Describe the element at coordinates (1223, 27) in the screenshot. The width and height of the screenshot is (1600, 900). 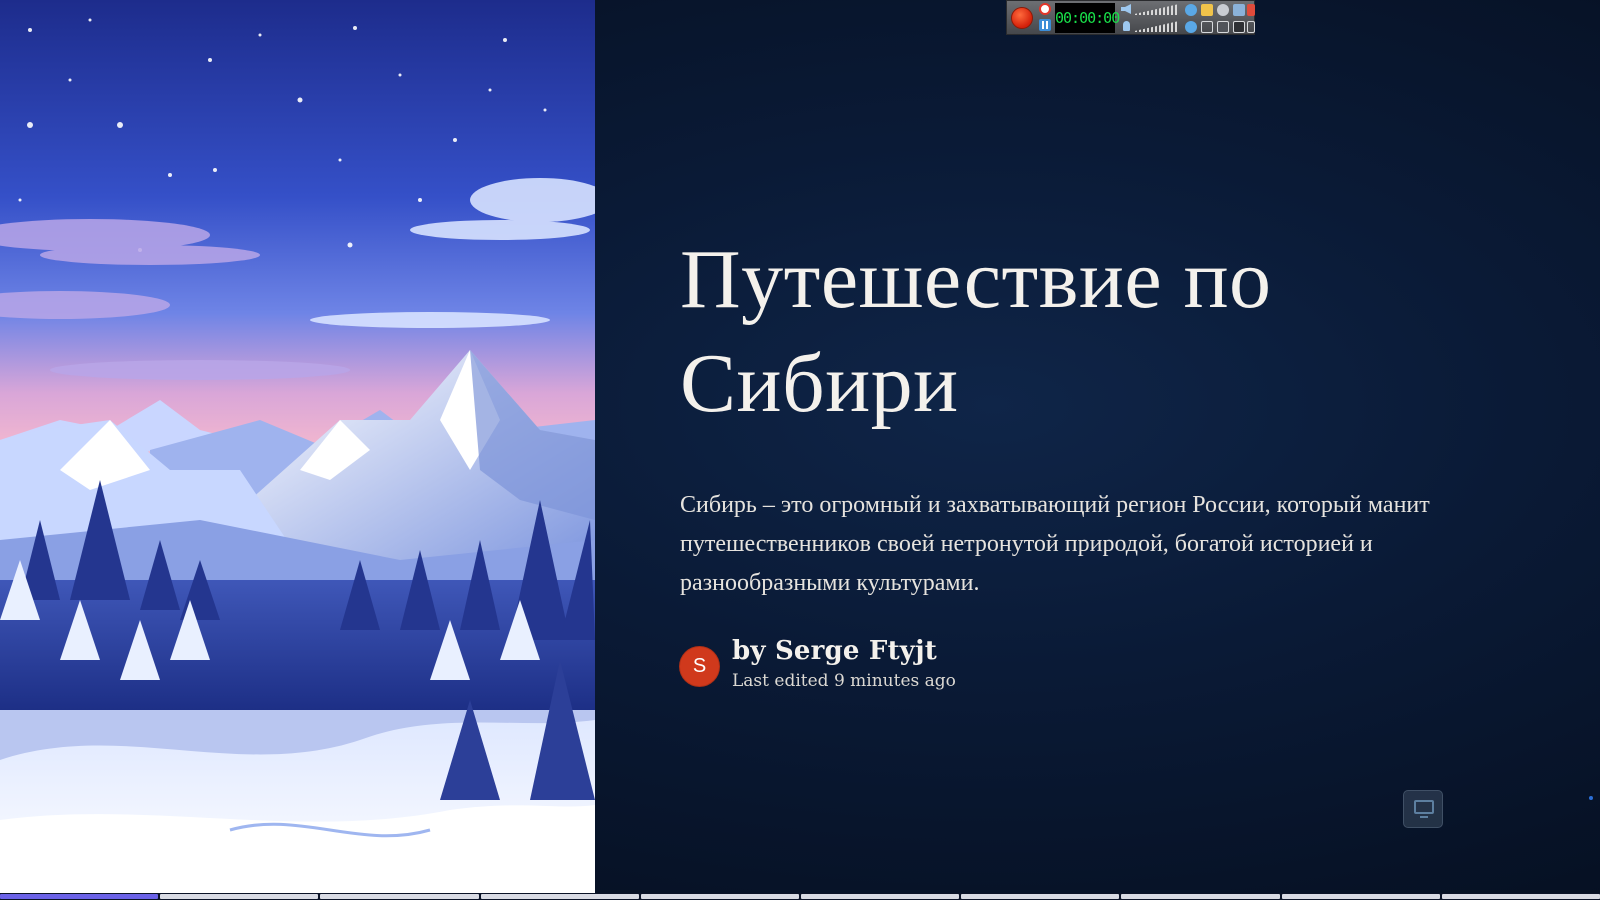
I see `window-icon` at that location.